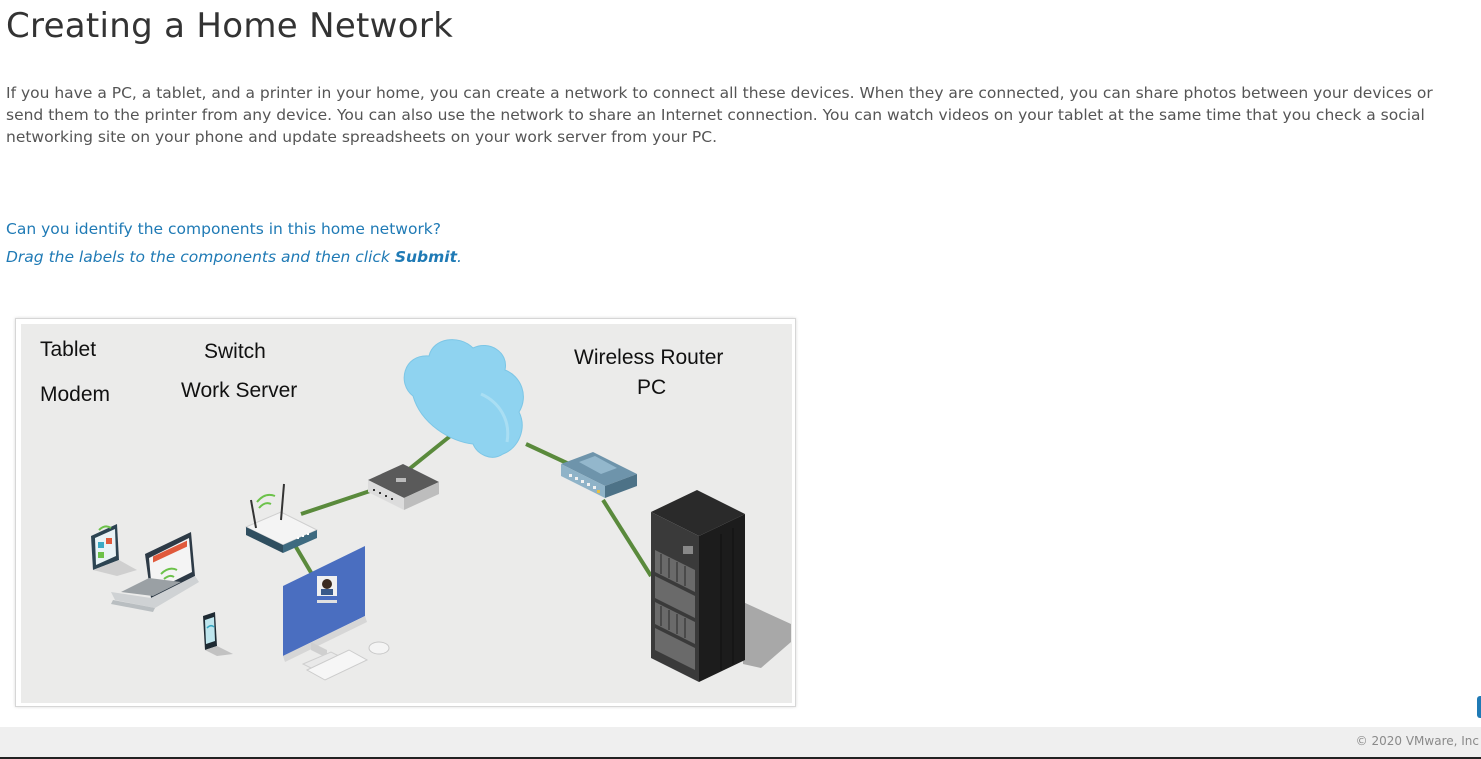 Image resolution: width=1481 pixels, height=759 pixels. I want to click on label-work-server: Work Server, so click(239, 391).